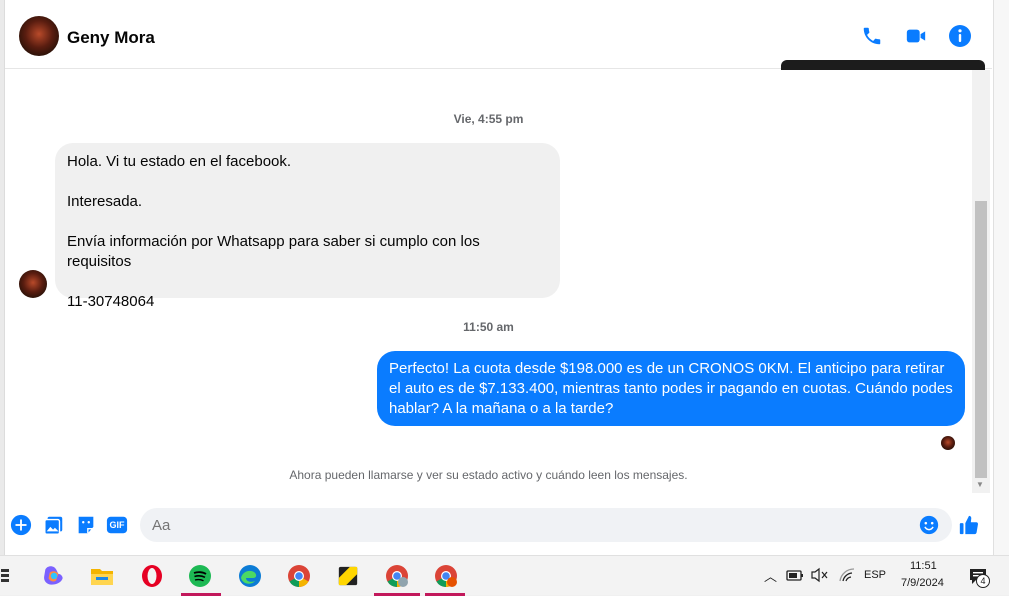 The width and height of the screenshot is (1009, 596). Describe the element at coordinates (179, 161) in the screenshot. I see `message-line: Hola. Vi tu estado en el facebook.` at that location.